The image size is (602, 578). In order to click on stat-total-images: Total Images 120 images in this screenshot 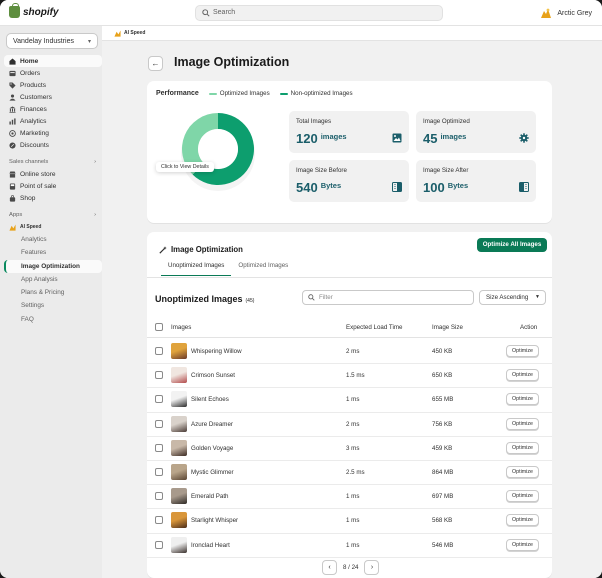, I will do `click(349, 132)`.